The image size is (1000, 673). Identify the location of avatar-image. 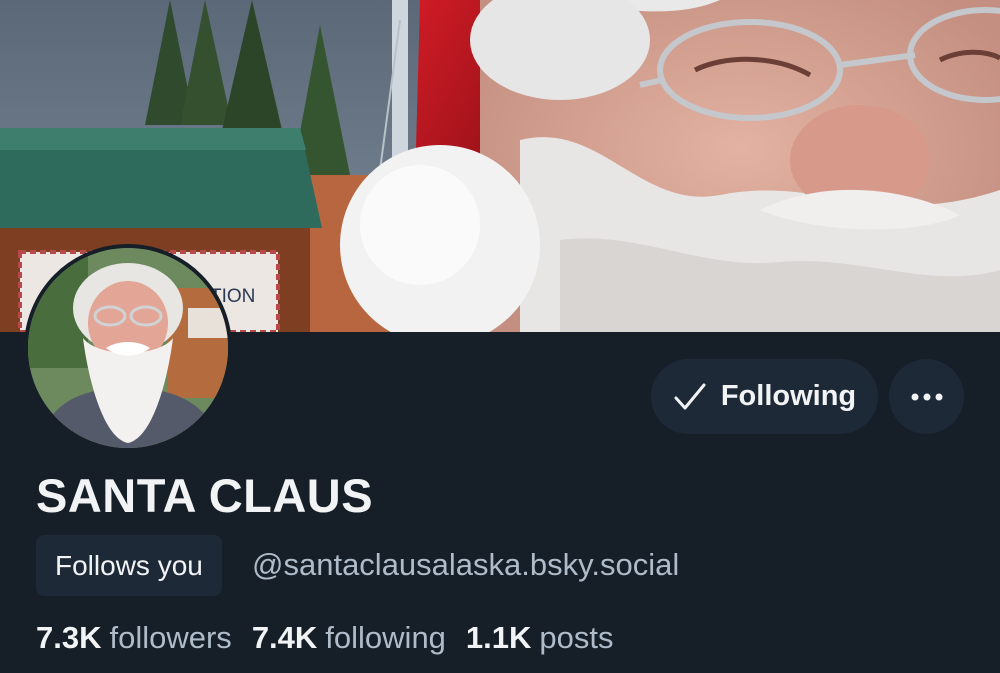
(128, 348).